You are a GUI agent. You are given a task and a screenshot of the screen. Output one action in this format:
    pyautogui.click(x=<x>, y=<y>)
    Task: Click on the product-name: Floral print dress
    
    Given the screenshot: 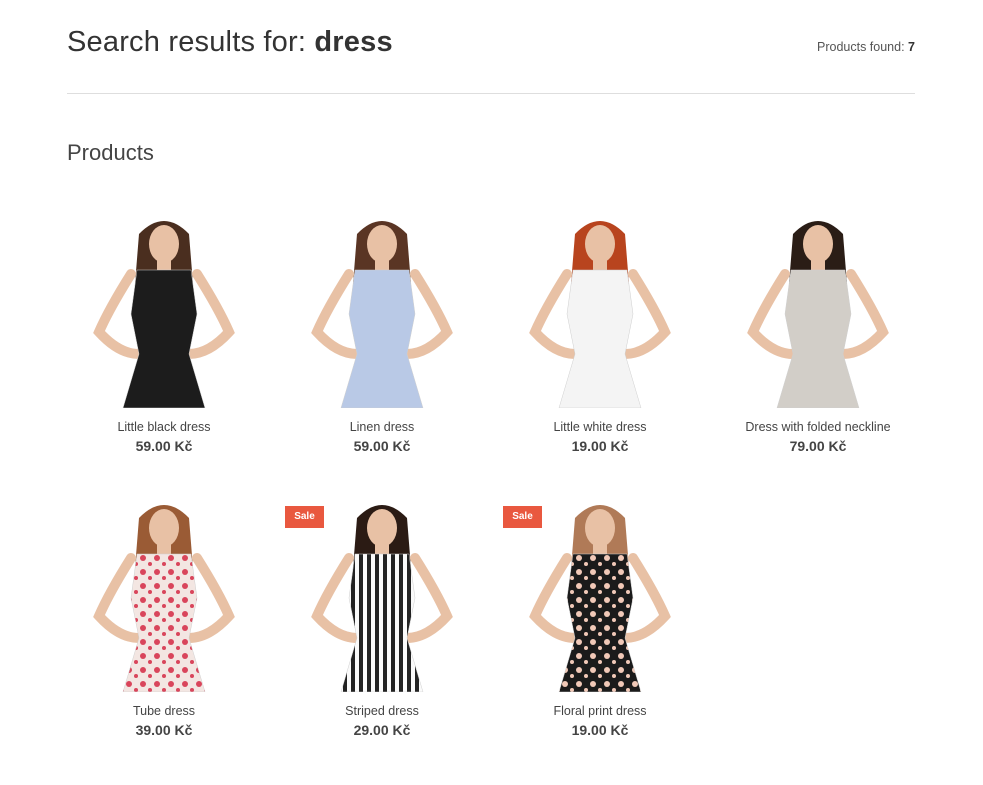 What is the action you would take?
    pyautogui.click(x=600, y=711)
    